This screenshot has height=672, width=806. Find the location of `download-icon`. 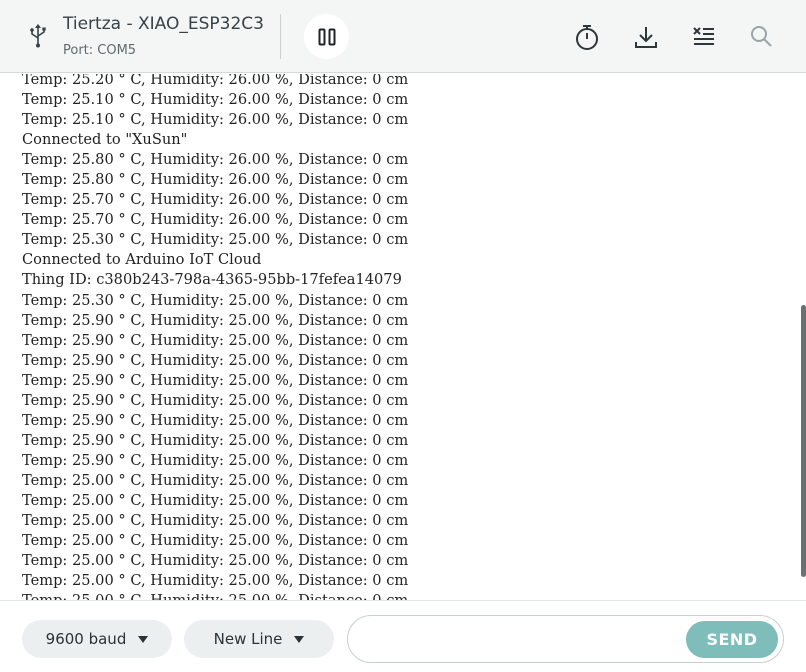

download-icon is located at coordinates (646, 37).